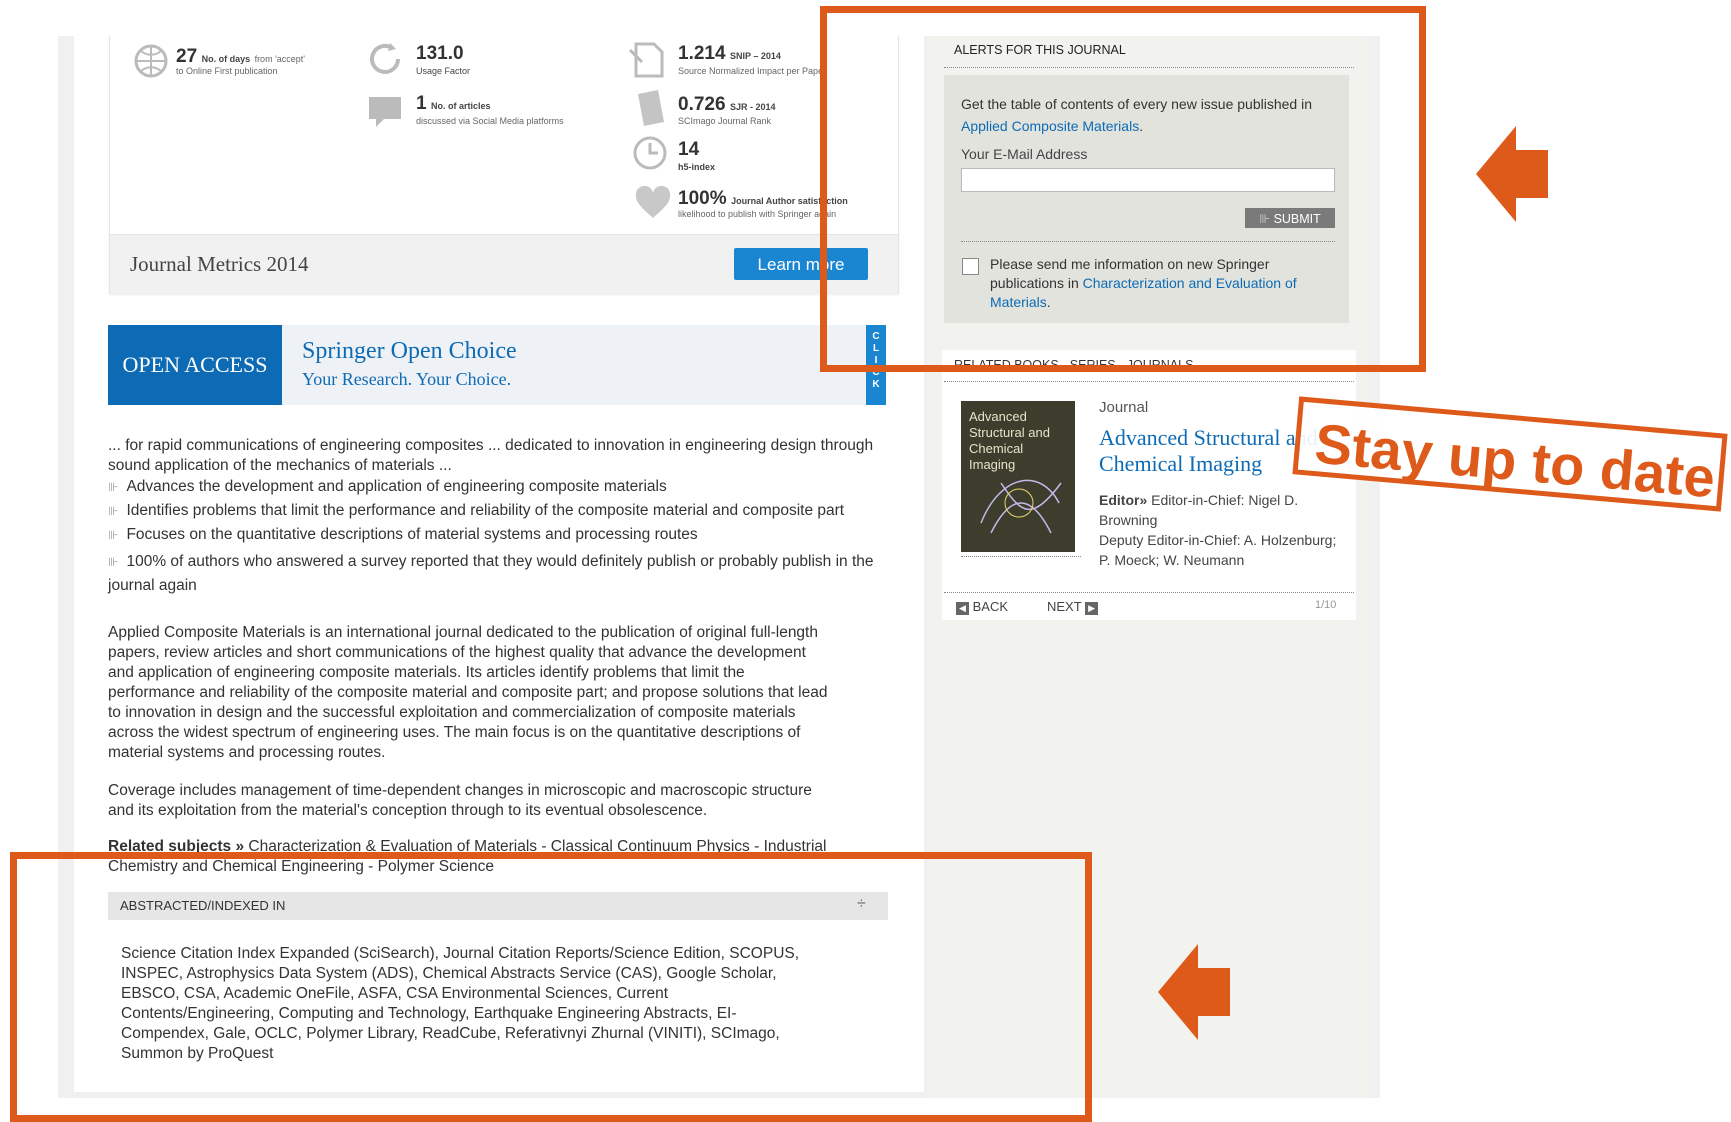 This screenshot has height=1122, width=1731. What do you see at coordinates (490, 121) in the screenshot?
I see `metric-social-sub: discussed via Social Media platforms` at bounding box center [490, 121].